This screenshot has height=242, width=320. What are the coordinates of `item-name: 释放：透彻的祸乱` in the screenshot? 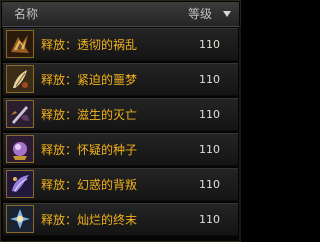 It's located at (89, 45).